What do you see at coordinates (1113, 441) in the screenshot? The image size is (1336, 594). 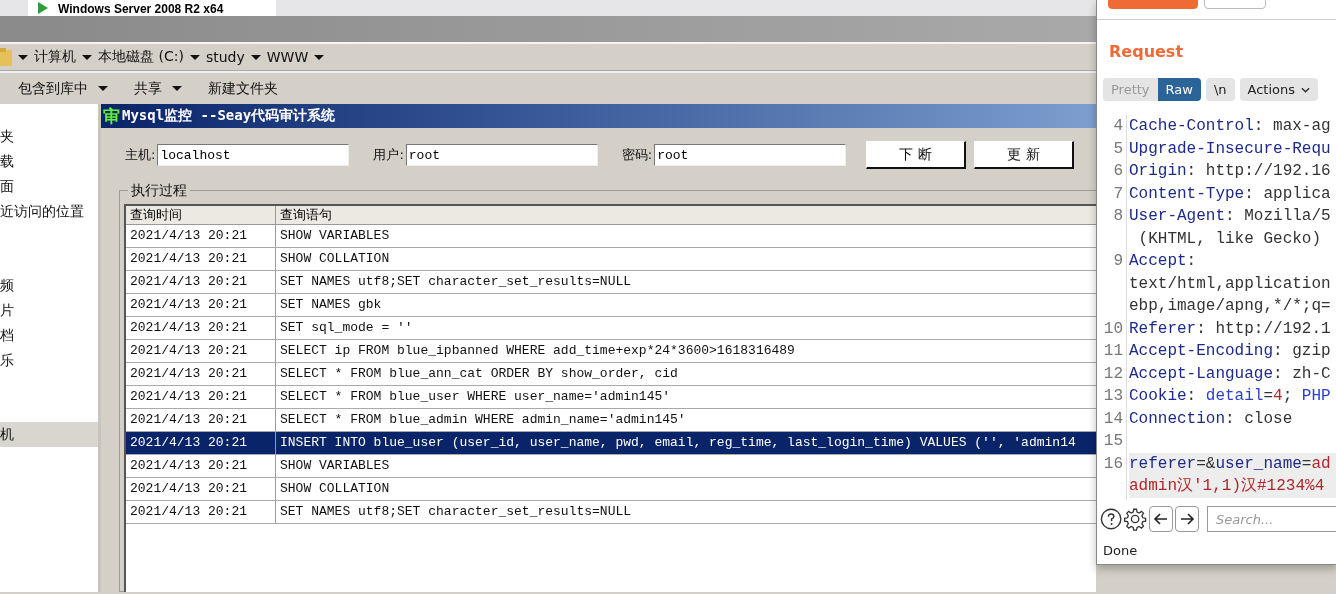 I see `line-number: 15` at bounding box center [1113, 441].